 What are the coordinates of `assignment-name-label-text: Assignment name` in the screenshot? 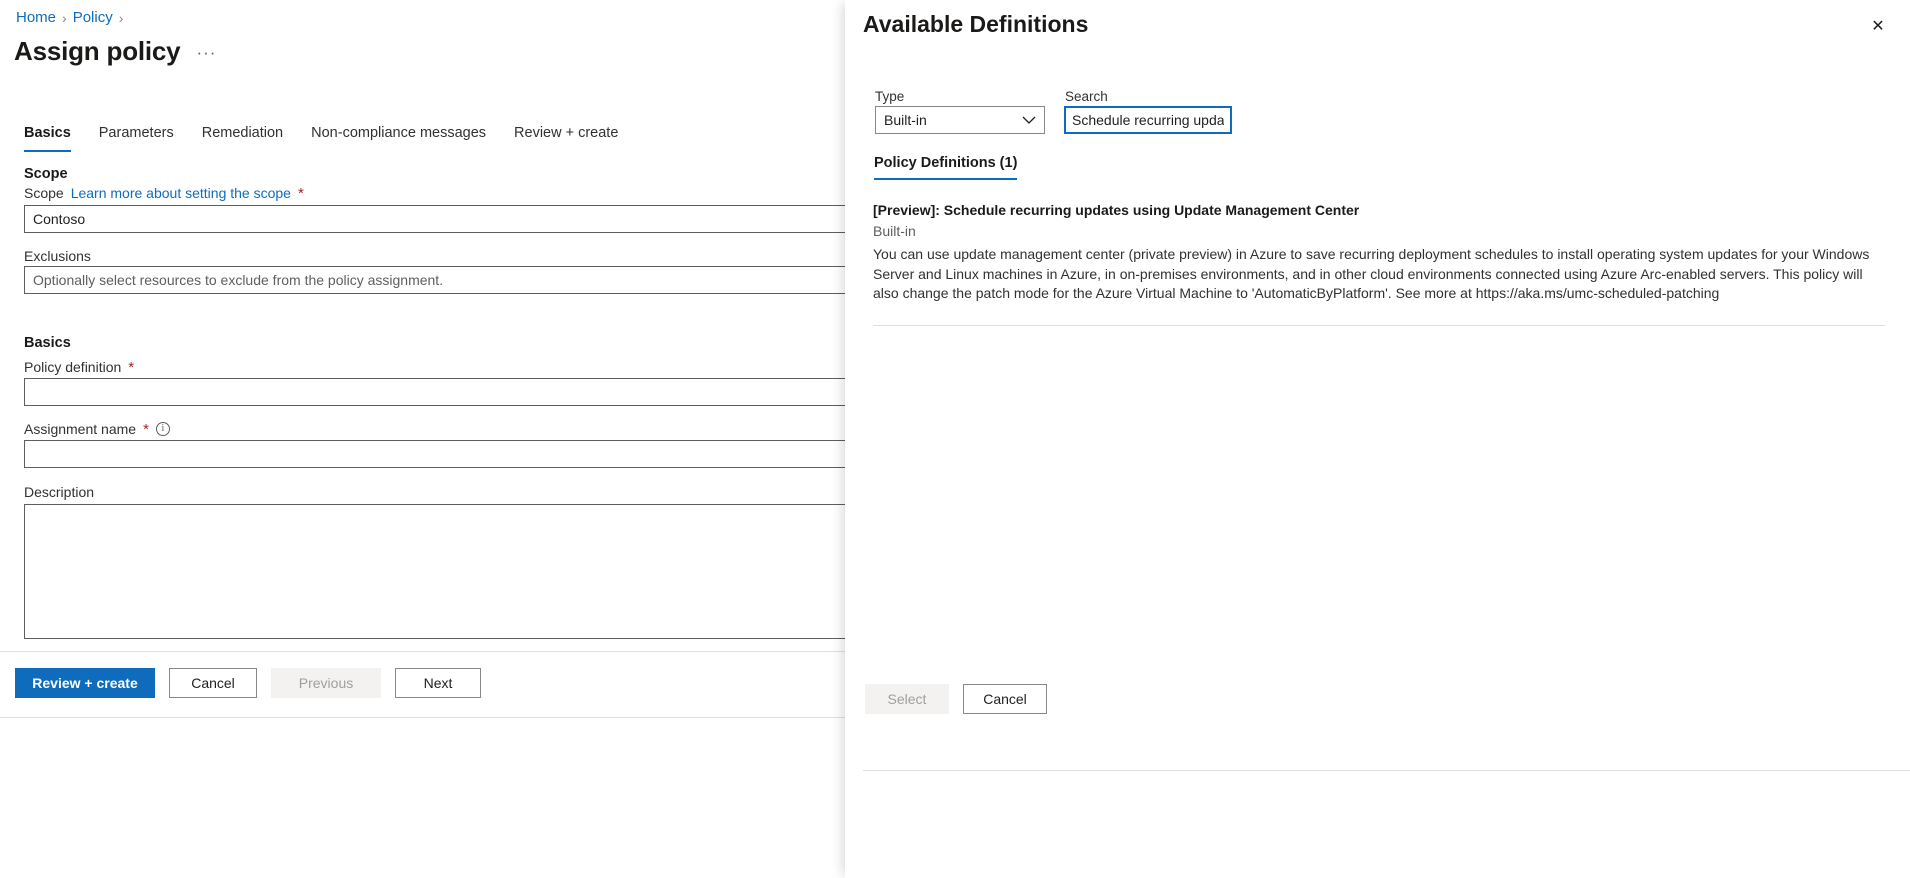 It's located at (80, 429).